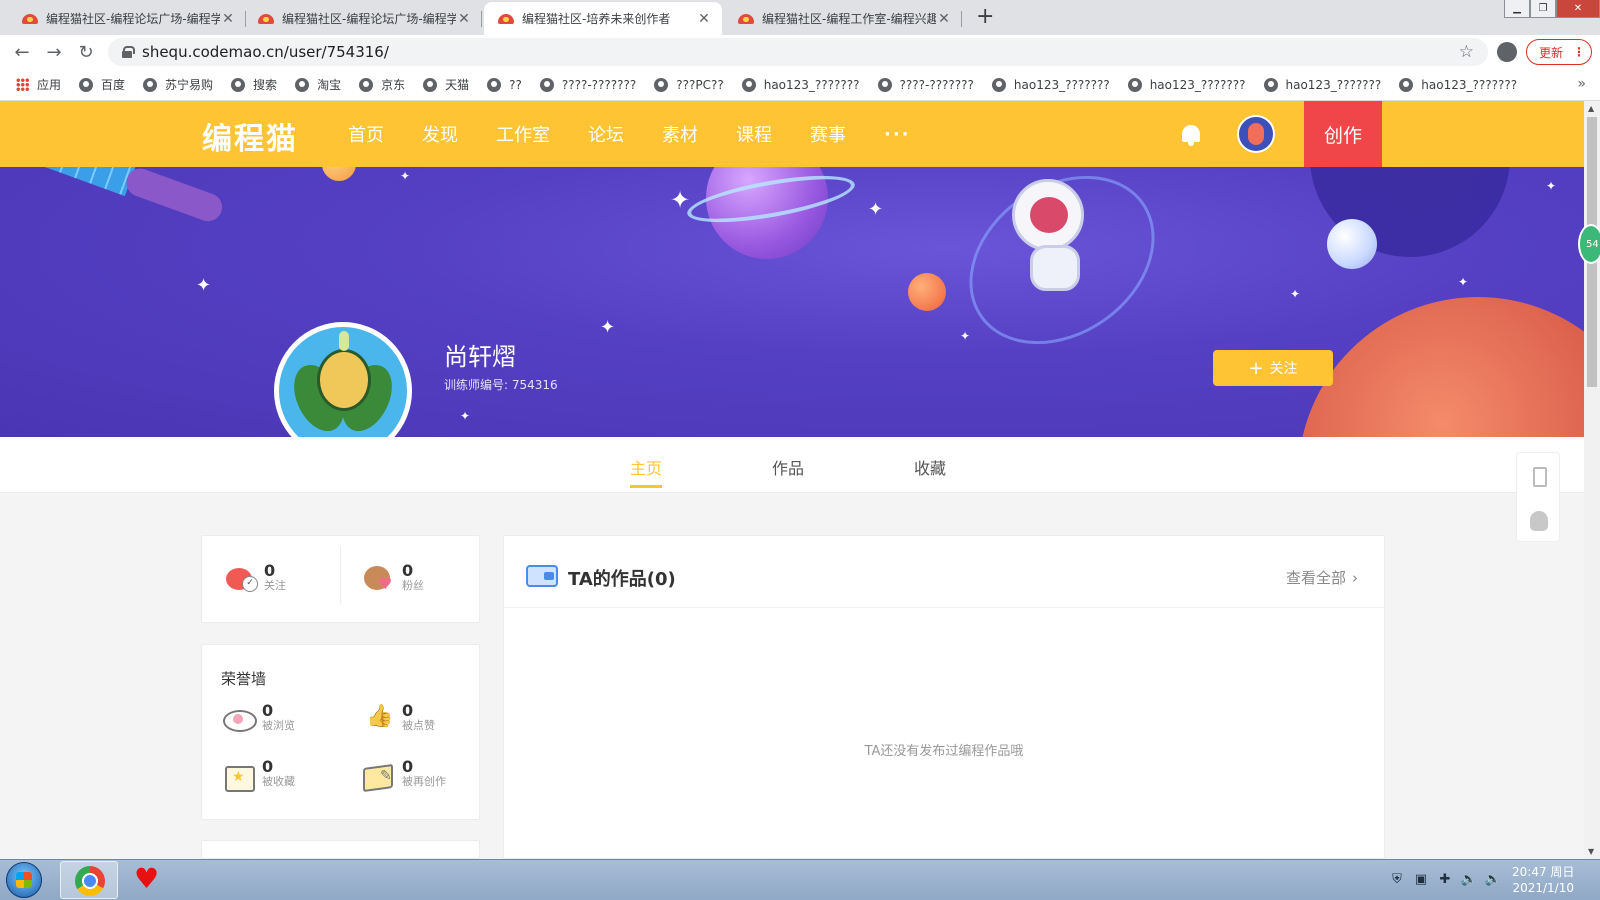 This screenshot has height=900, width=1600. What do you see at coordinates (523, 134) in the screenshot?
I see `nav-studio: 工作室` at bounding box center [523, 134].